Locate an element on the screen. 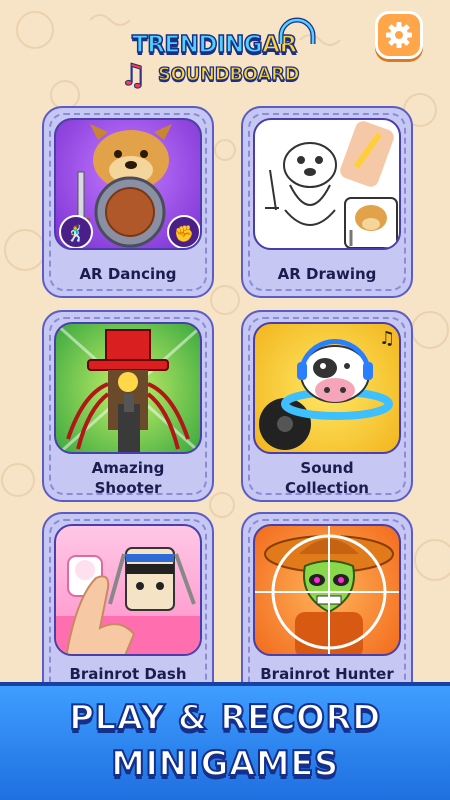 This screenshot has width=450, height=800. card-label-line2: Collection is located at coordinates (327, 488).